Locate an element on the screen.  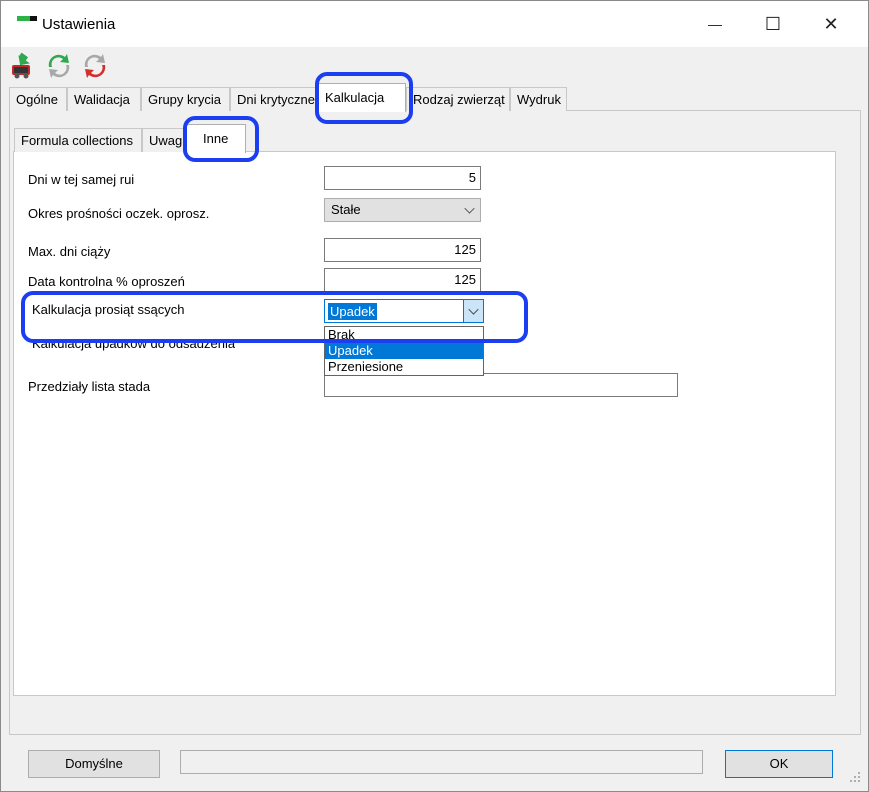
kalkulacja-prosiat-value: Upadek is located at coordinates (352, 311).